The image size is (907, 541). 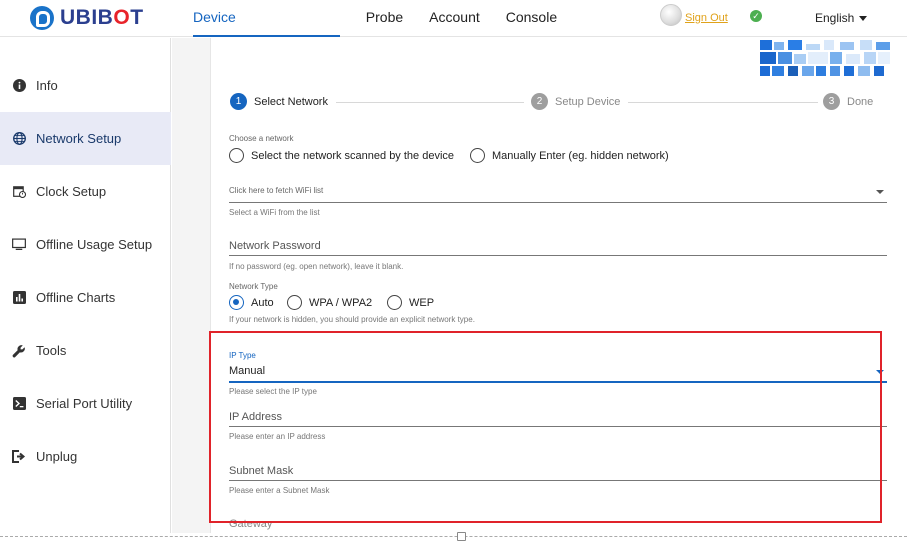 What do you see at coordinates (255, 417) in the screenshot?
I see `ip-address-input: IP Address` at bounding box center [255, 417].